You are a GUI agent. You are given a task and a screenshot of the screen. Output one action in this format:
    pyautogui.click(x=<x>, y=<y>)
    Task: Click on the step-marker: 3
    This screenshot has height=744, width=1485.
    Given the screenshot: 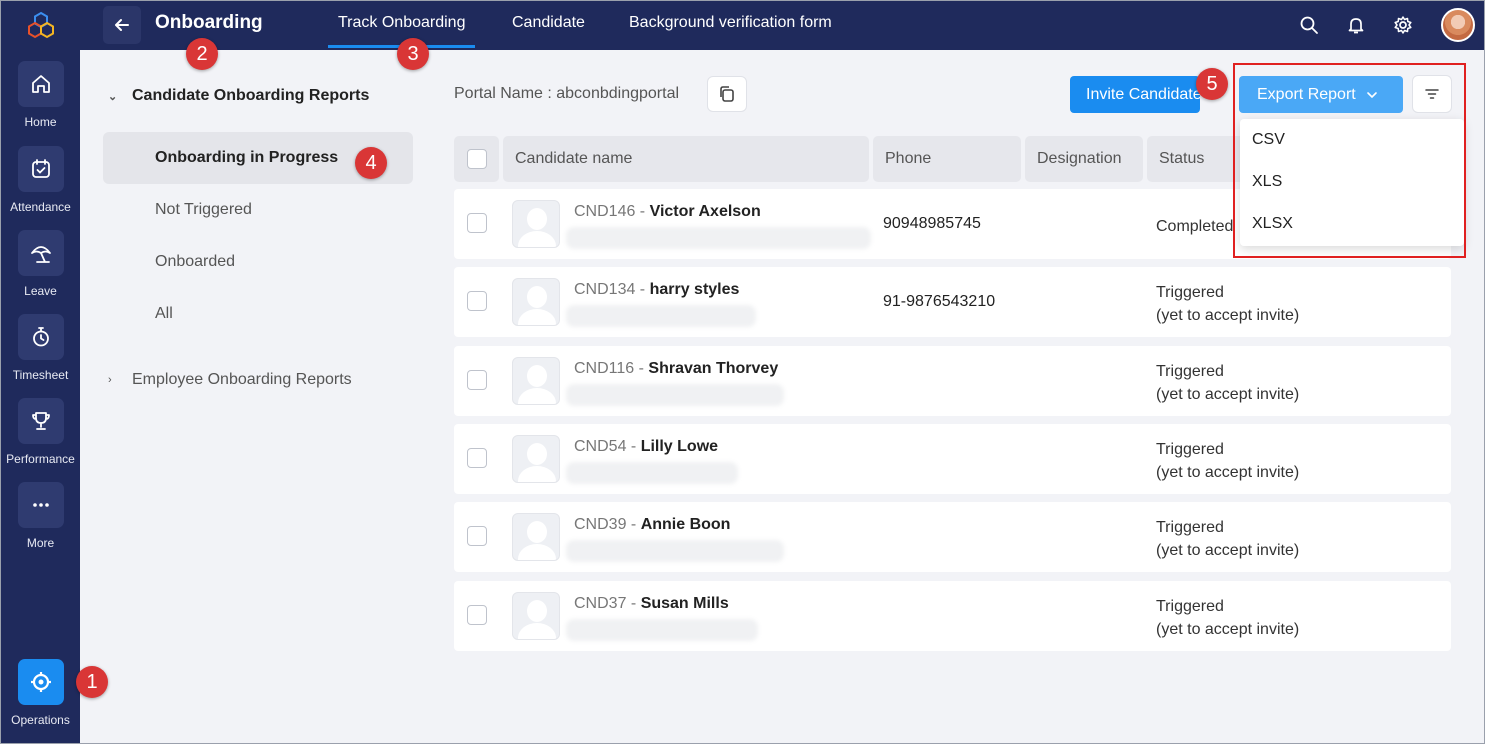 What is the action you would take?
    pyautogui.click(x=413, y=54)
    